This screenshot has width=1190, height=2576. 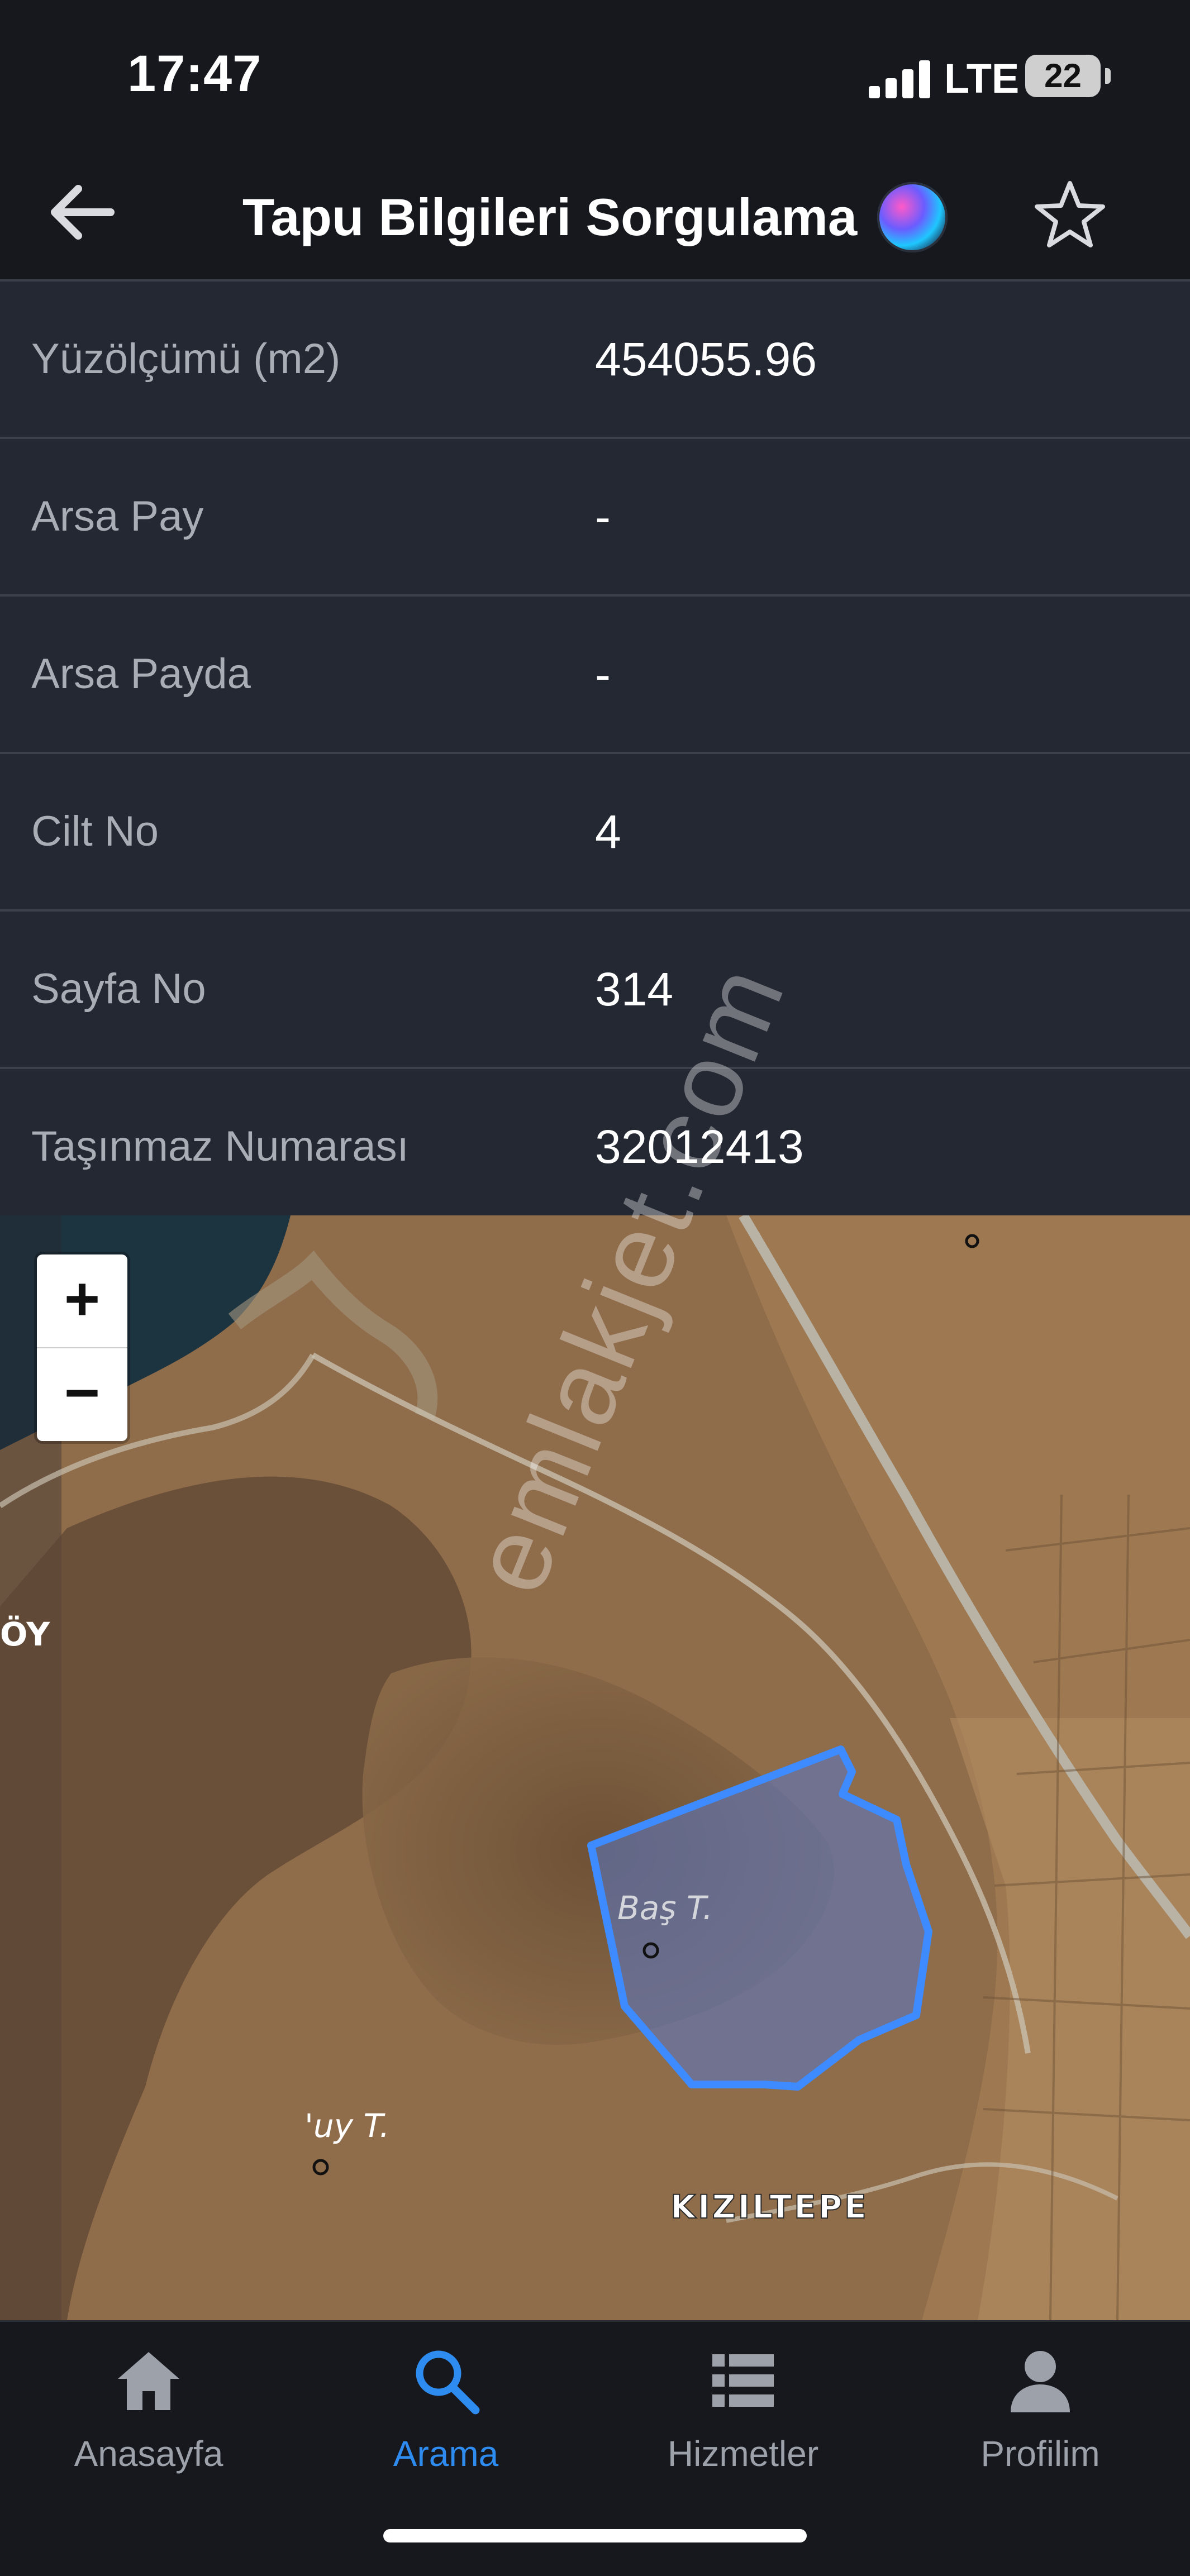 I want to click on zoom-in-button: +, so click(x=82, y=1300).